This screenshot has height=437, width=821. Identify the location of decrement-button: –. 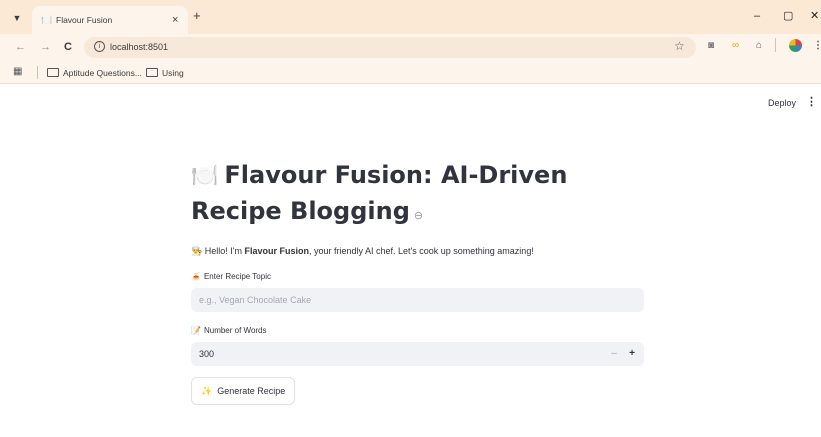
(614, 354).